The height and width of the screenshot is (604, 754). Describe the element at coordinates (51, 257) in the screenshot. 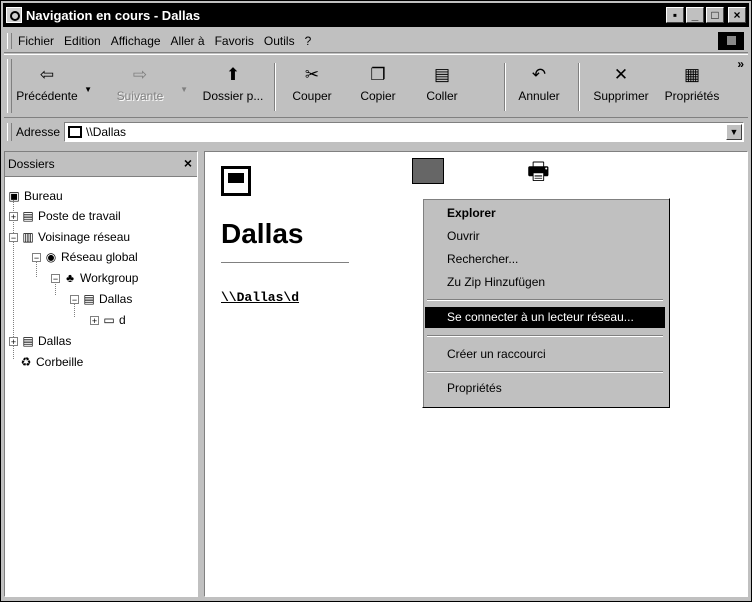

I see `globe-network-icon: ◉` at that location.